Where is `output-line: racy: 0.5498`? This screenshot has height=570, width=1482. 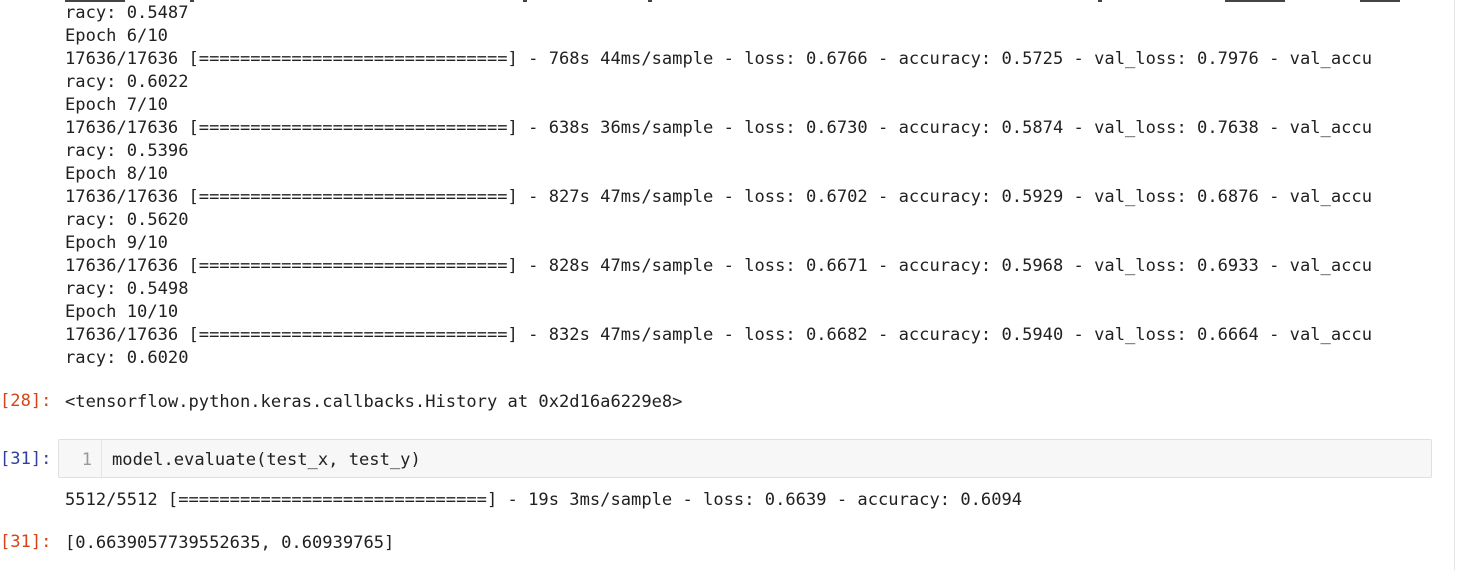
output-line: racy: 0.5498 is located at coordinates (127, 289).